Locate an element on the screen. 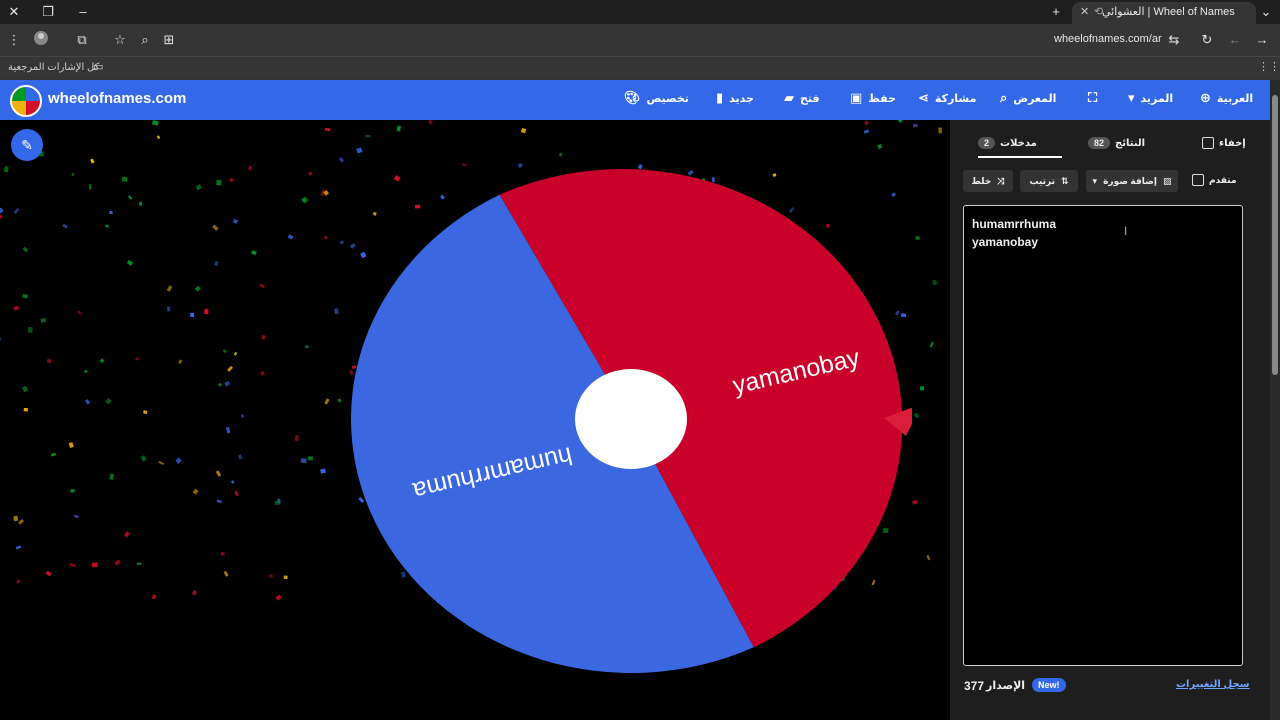 The width and height of the screenshot is (1280, 720). wheel-logo-icon is located at coordinates (26, 101).